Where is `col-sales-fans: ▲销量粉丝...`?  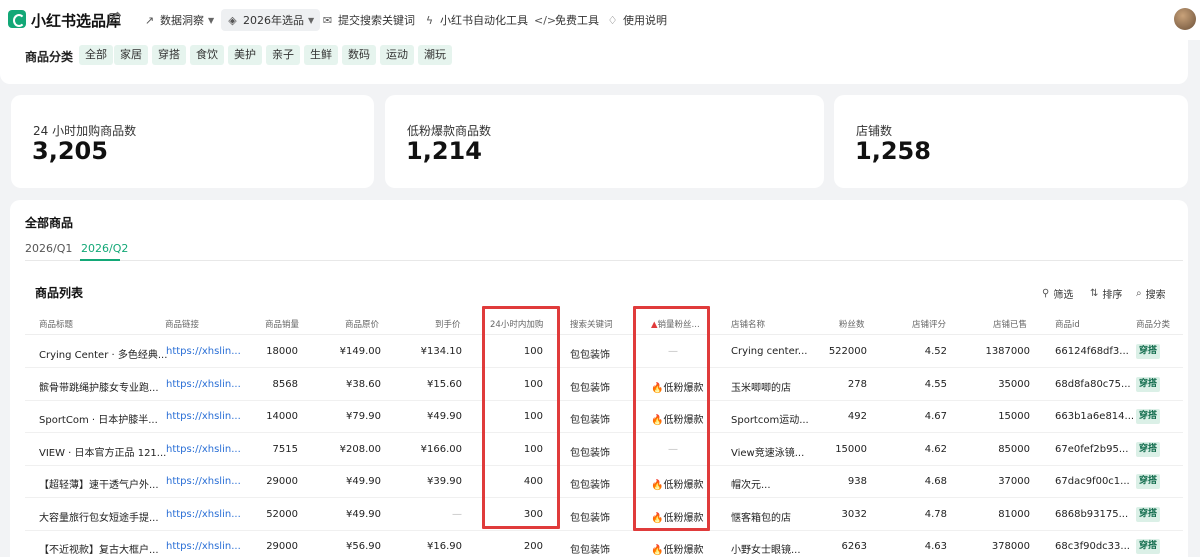
col-sales-fans: ▲销量粉丝... is located at coordinates (675, 324).